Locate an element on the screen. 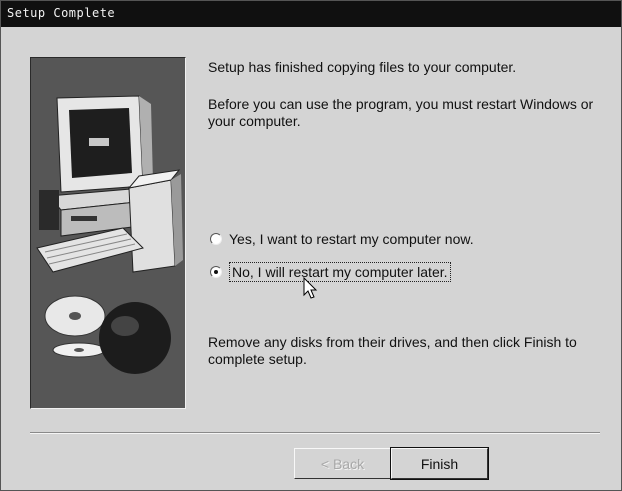  restart-later-option: No, I will restart my computer later. is located at coordinates (330, 272).